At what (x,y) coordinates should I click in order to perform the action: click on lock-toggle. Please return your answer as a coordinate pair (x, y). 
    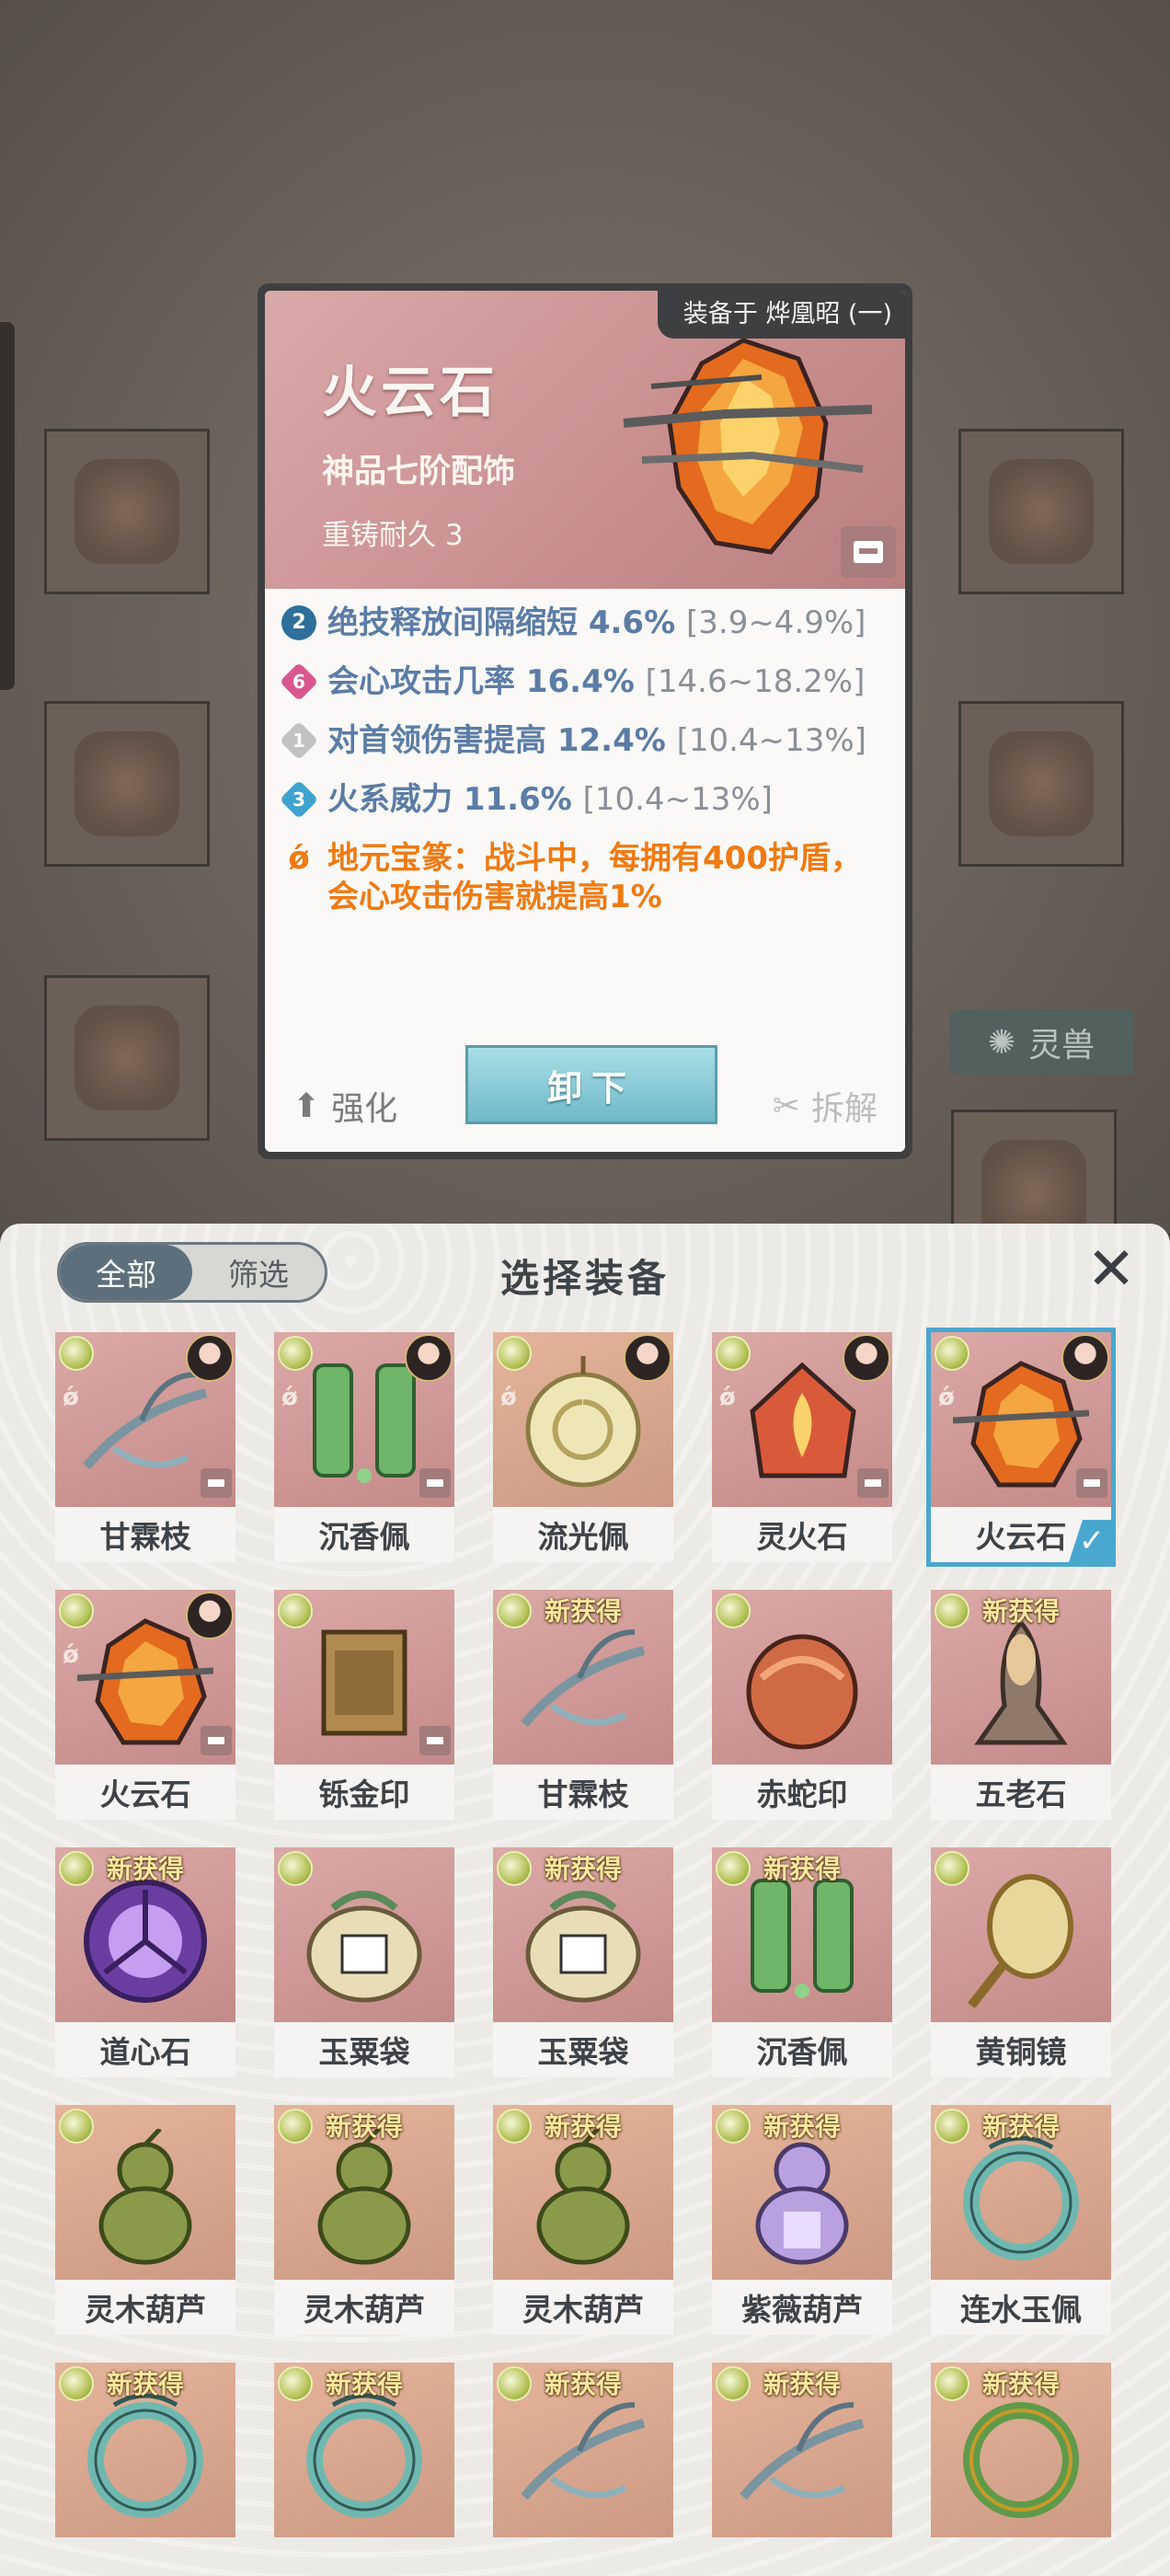
    Looking at the image, I should click on (868, 552).